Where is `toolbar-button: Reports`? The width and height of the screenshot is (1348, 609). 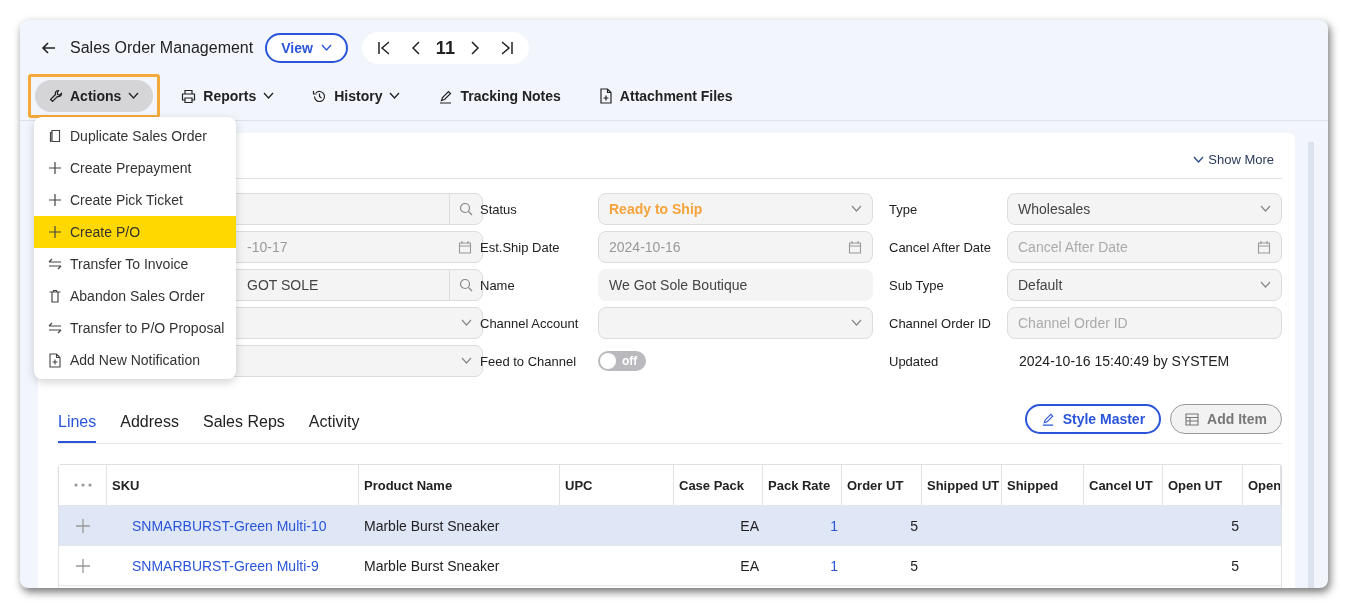
toolbar-button: Reports is located at coordinates (228, 96).